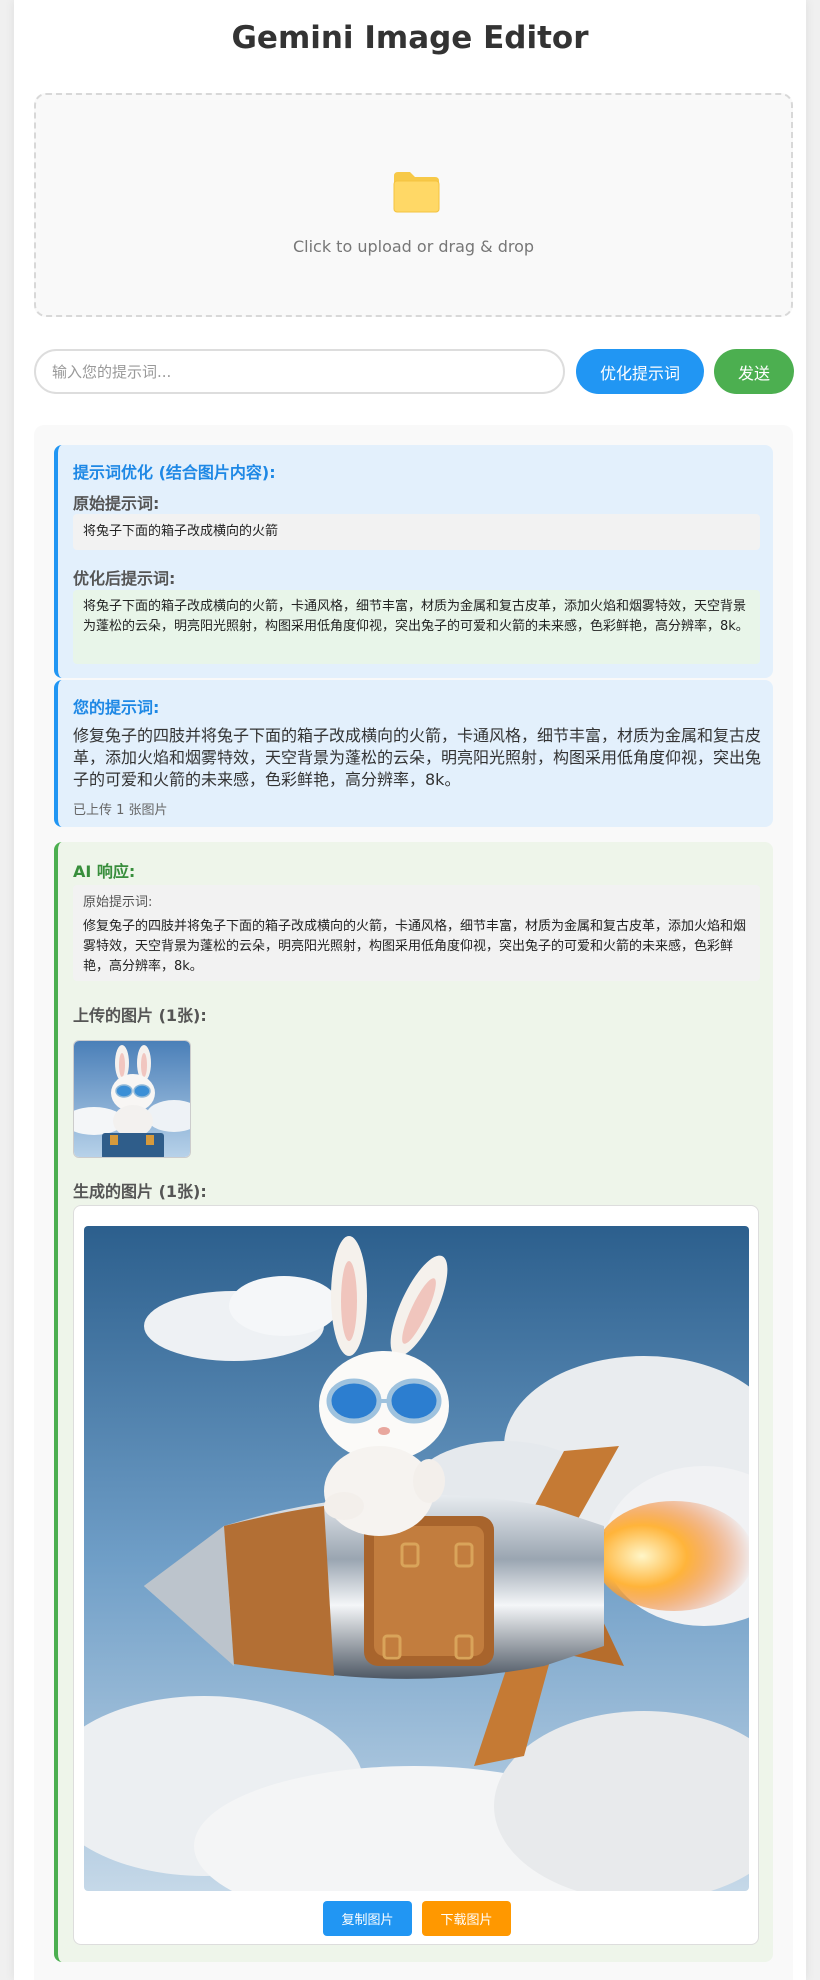 This screenshot has width=820, height=1980. I want to click on original-prompt-label: 原始提示词:, so click(116, 503).